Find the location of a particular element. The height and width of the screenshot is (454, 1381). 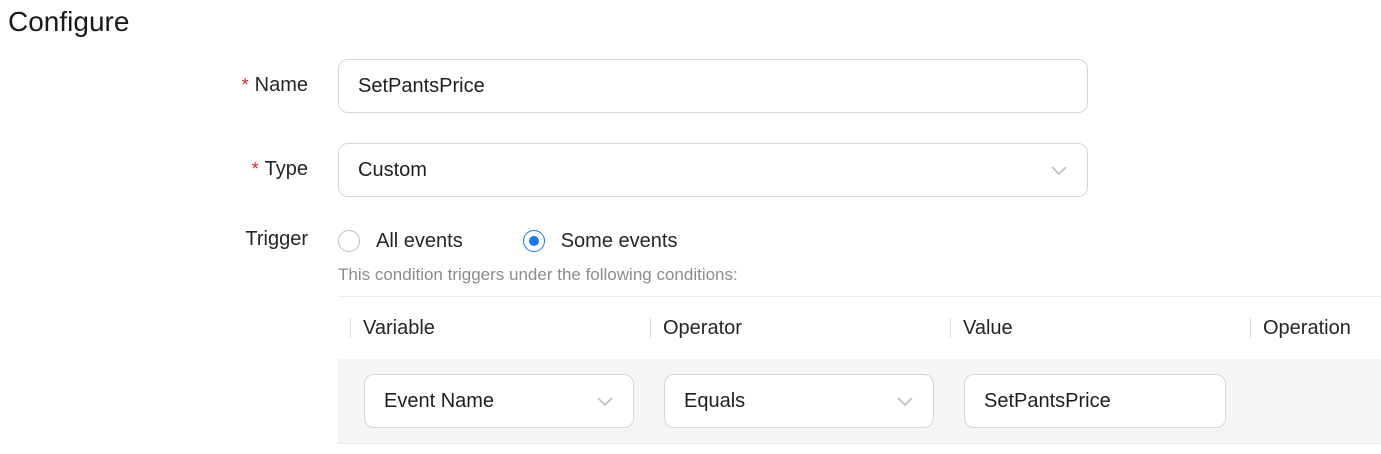

trigger-label: Trigger is located at coordinates (276, 239).